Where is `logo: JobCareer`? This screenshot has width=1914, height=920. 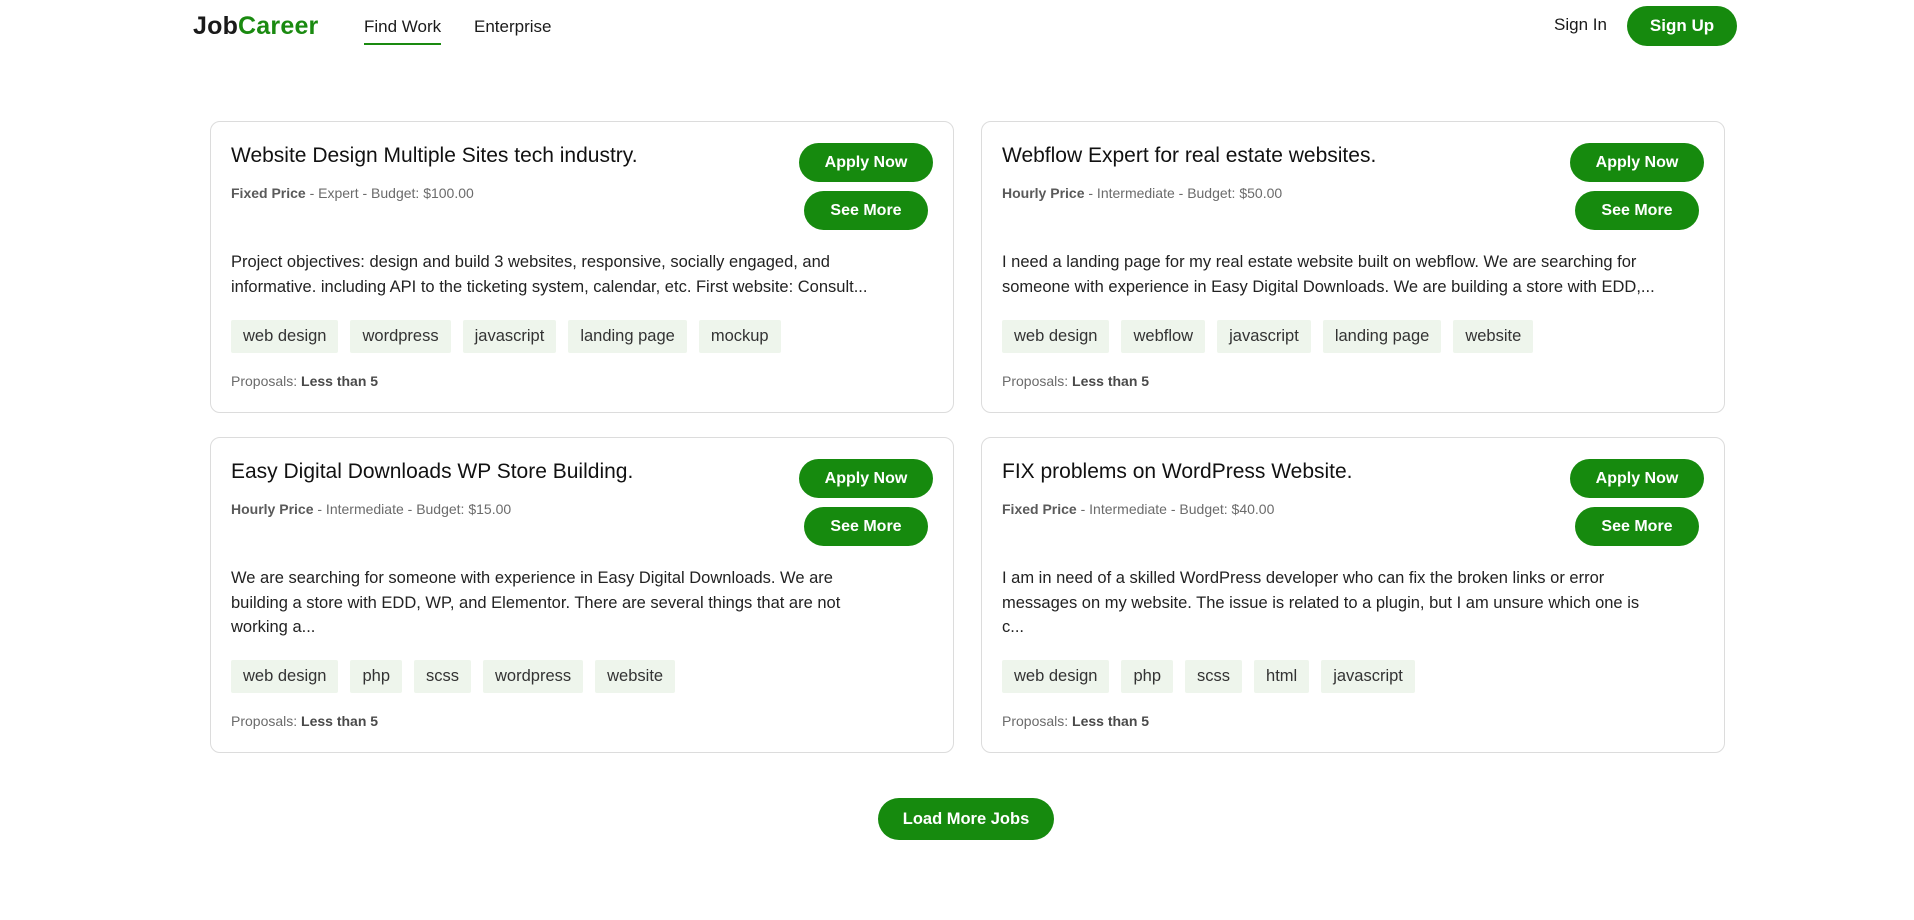 logo: JobCareer is located at coordinates (255, 26).